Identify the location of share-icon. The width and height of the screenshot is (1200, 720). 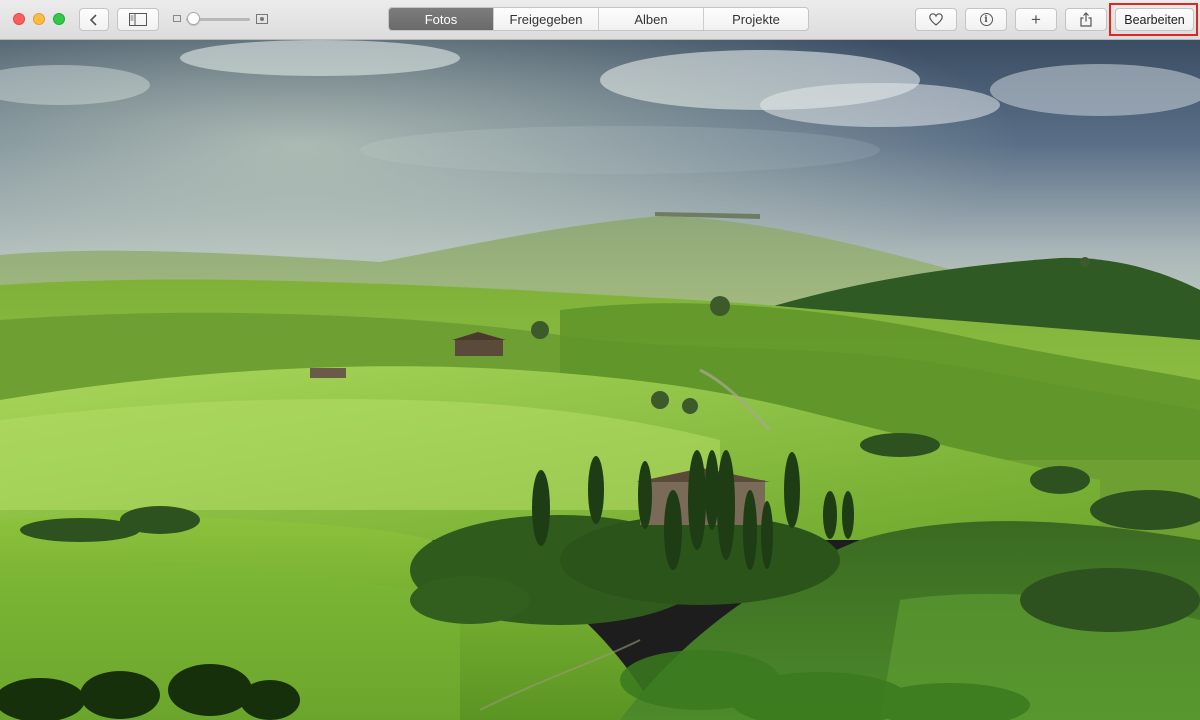
(1086, 19).